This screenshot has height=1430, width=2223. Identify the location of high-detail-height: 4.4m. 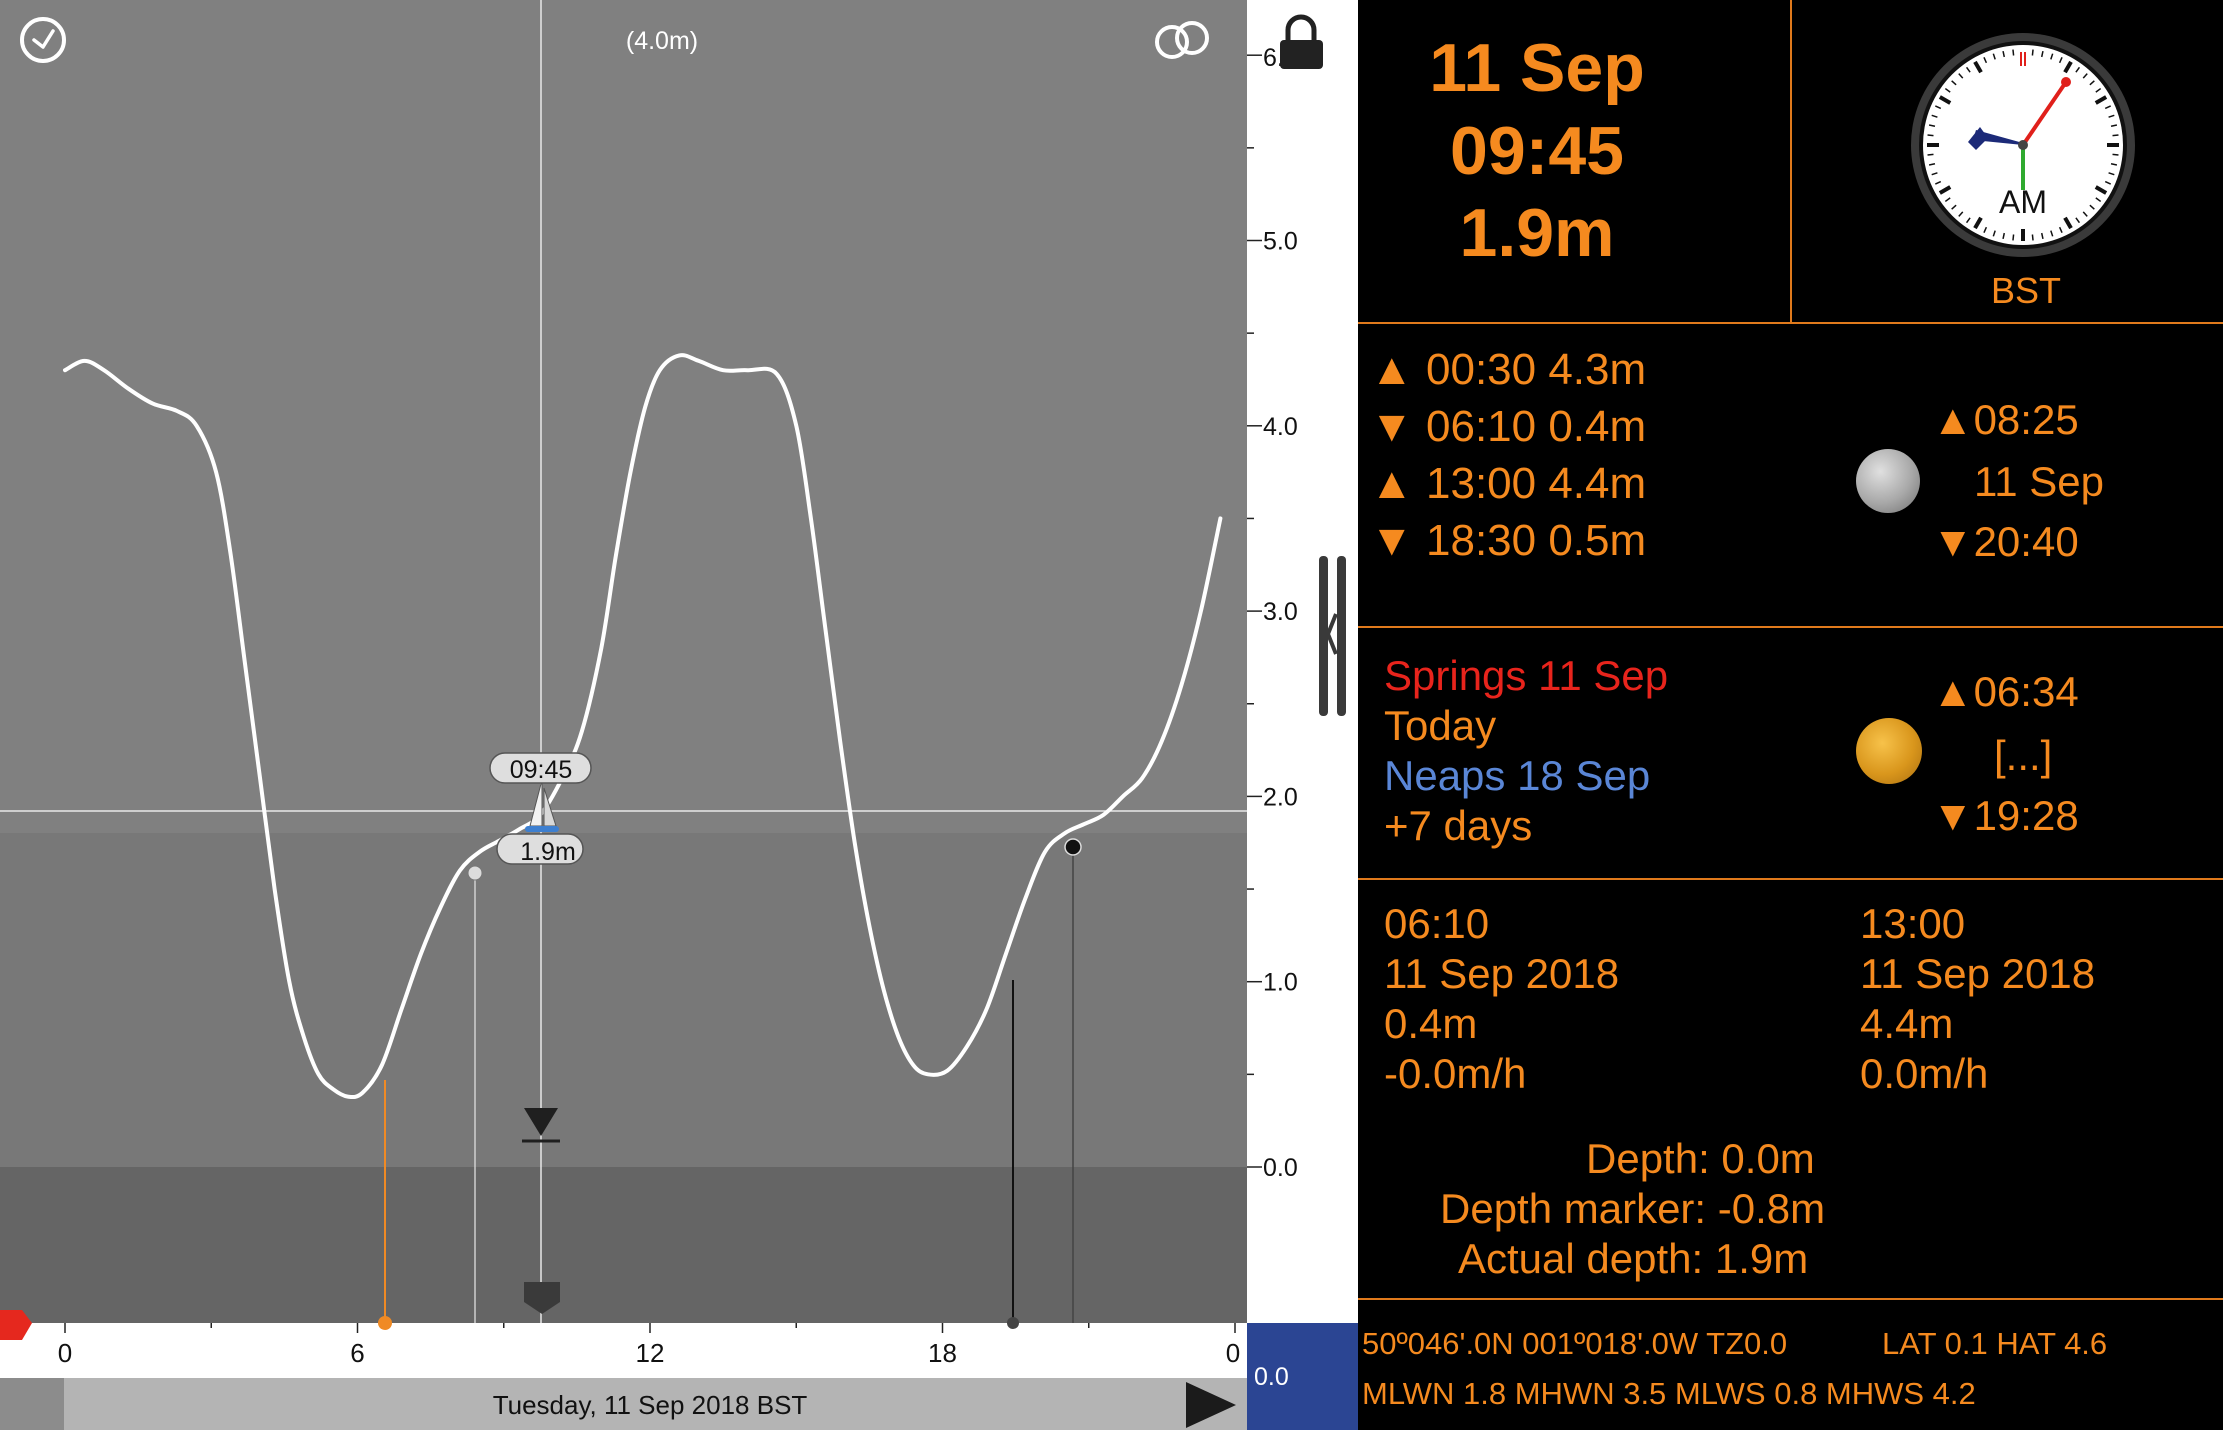
(1907, 1023).